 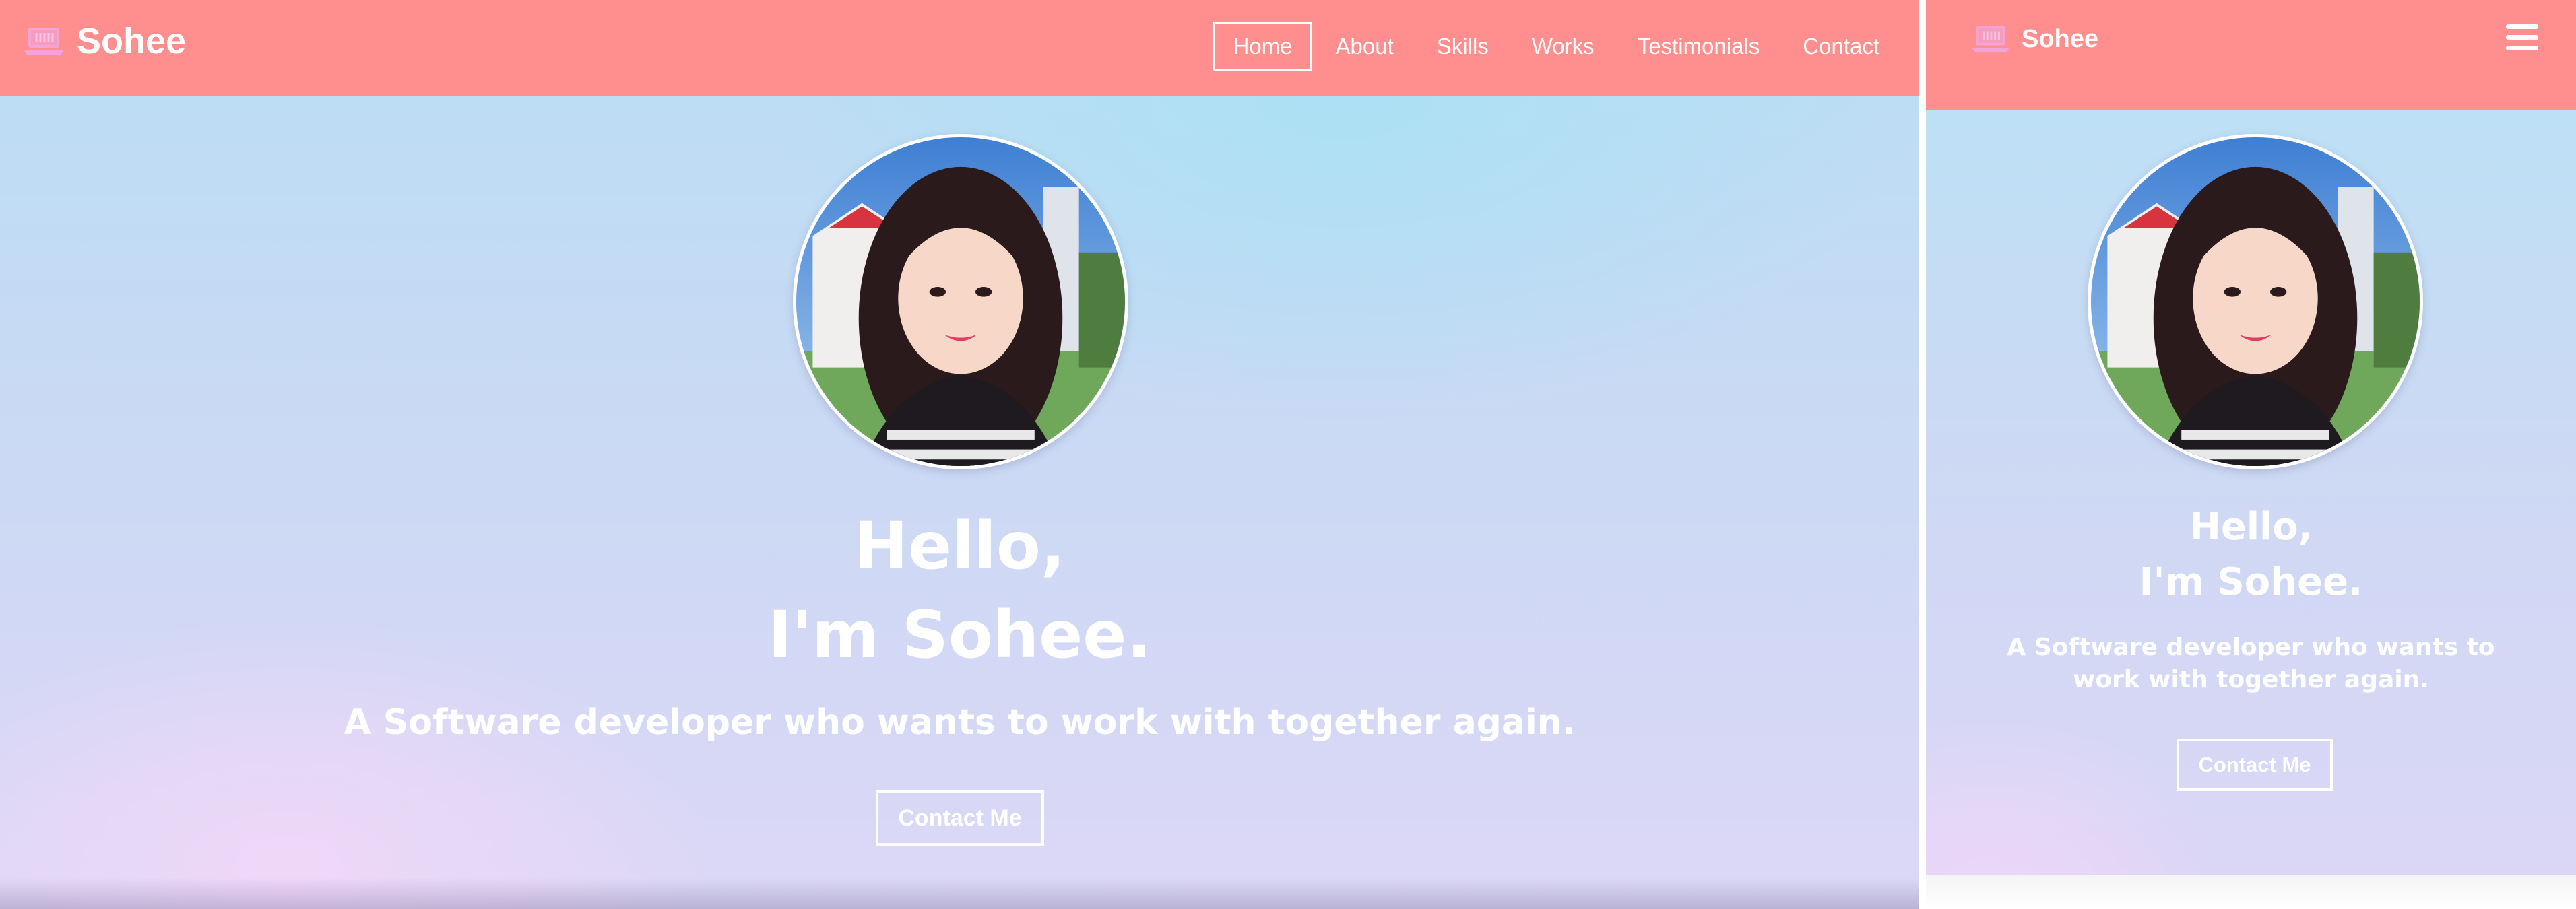 I want to click on nav-item-testimonials: Testimonials, so click(x=1699, y=46).